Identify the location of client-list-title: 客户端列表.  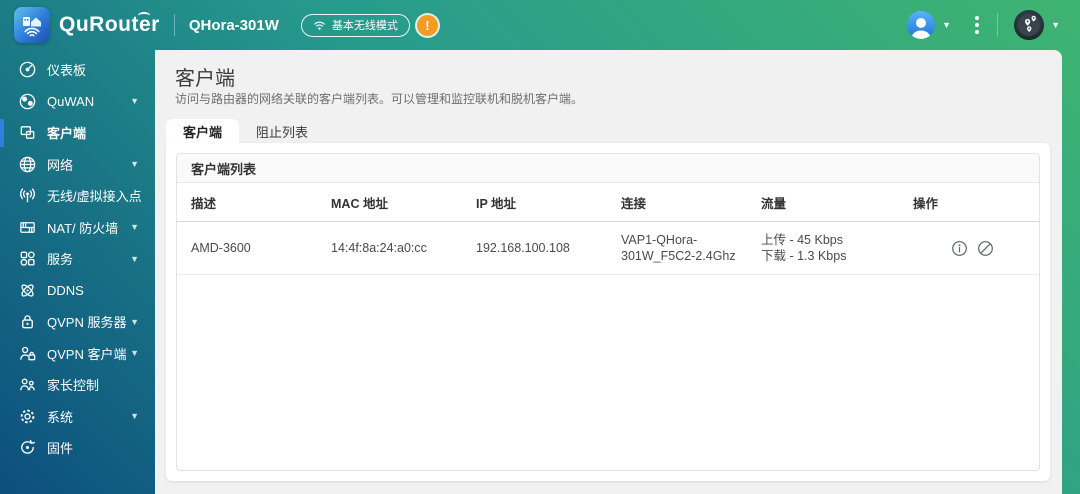
(608, 168).